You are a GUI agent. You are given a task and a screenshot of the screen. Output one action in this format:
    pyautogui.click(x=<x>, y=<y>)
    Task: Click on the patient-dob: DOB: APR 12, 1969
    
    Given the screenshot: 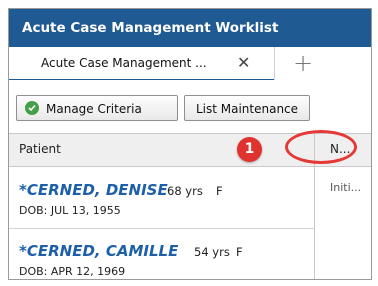 What is the action you would take?
    pyautogui.click(x=72, y=271)
    